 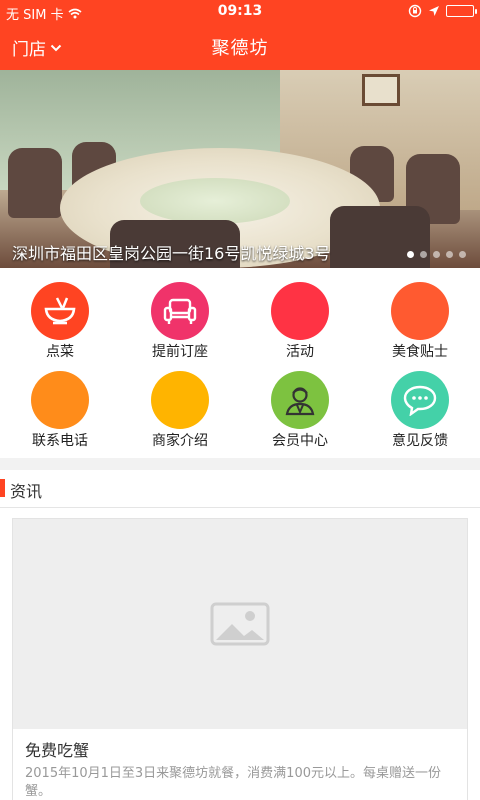 I want to click on grid-item-8: 意见反馈, so click(x=420, y=403).